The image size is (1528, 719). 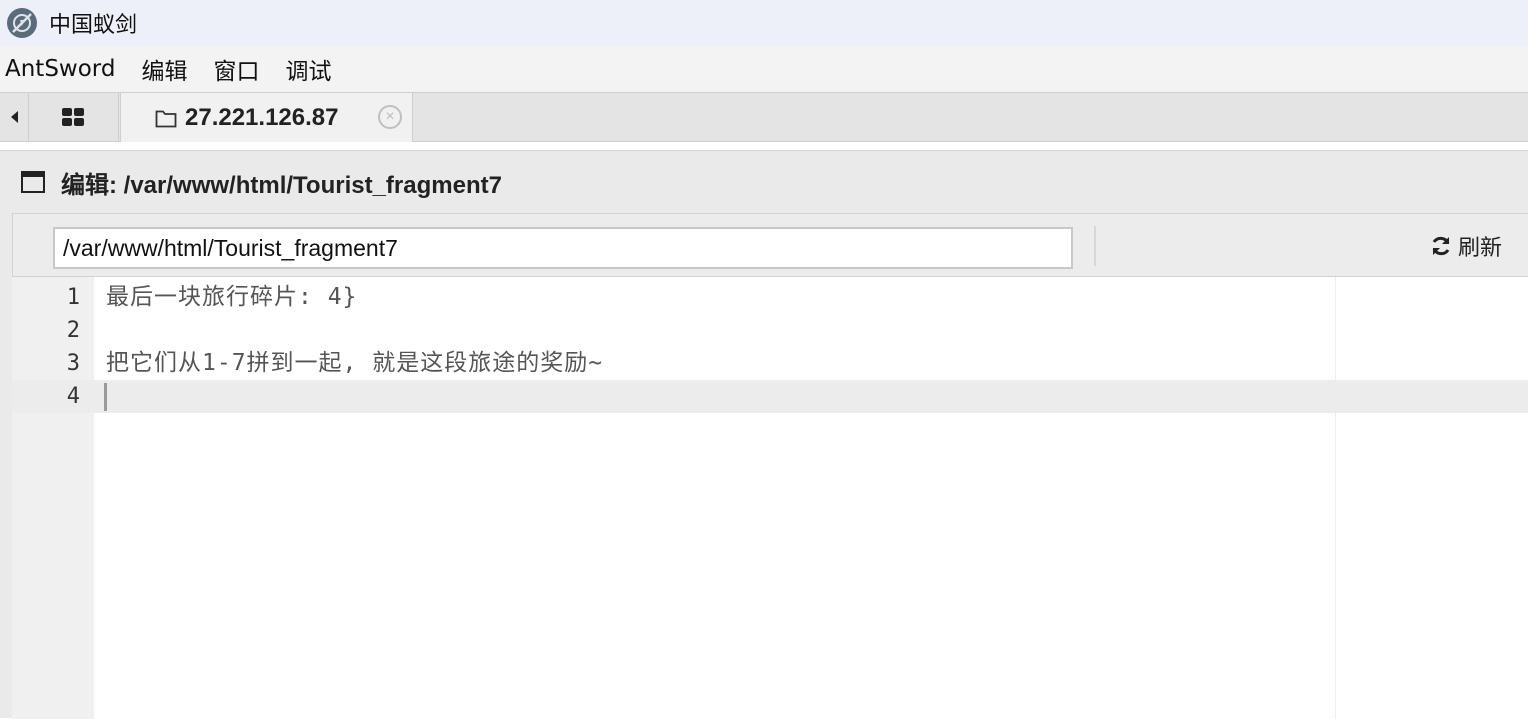 I want to click on window-header: 编辑: /var/www/html/Tourist_fragment7, so click(x=764, y=182).